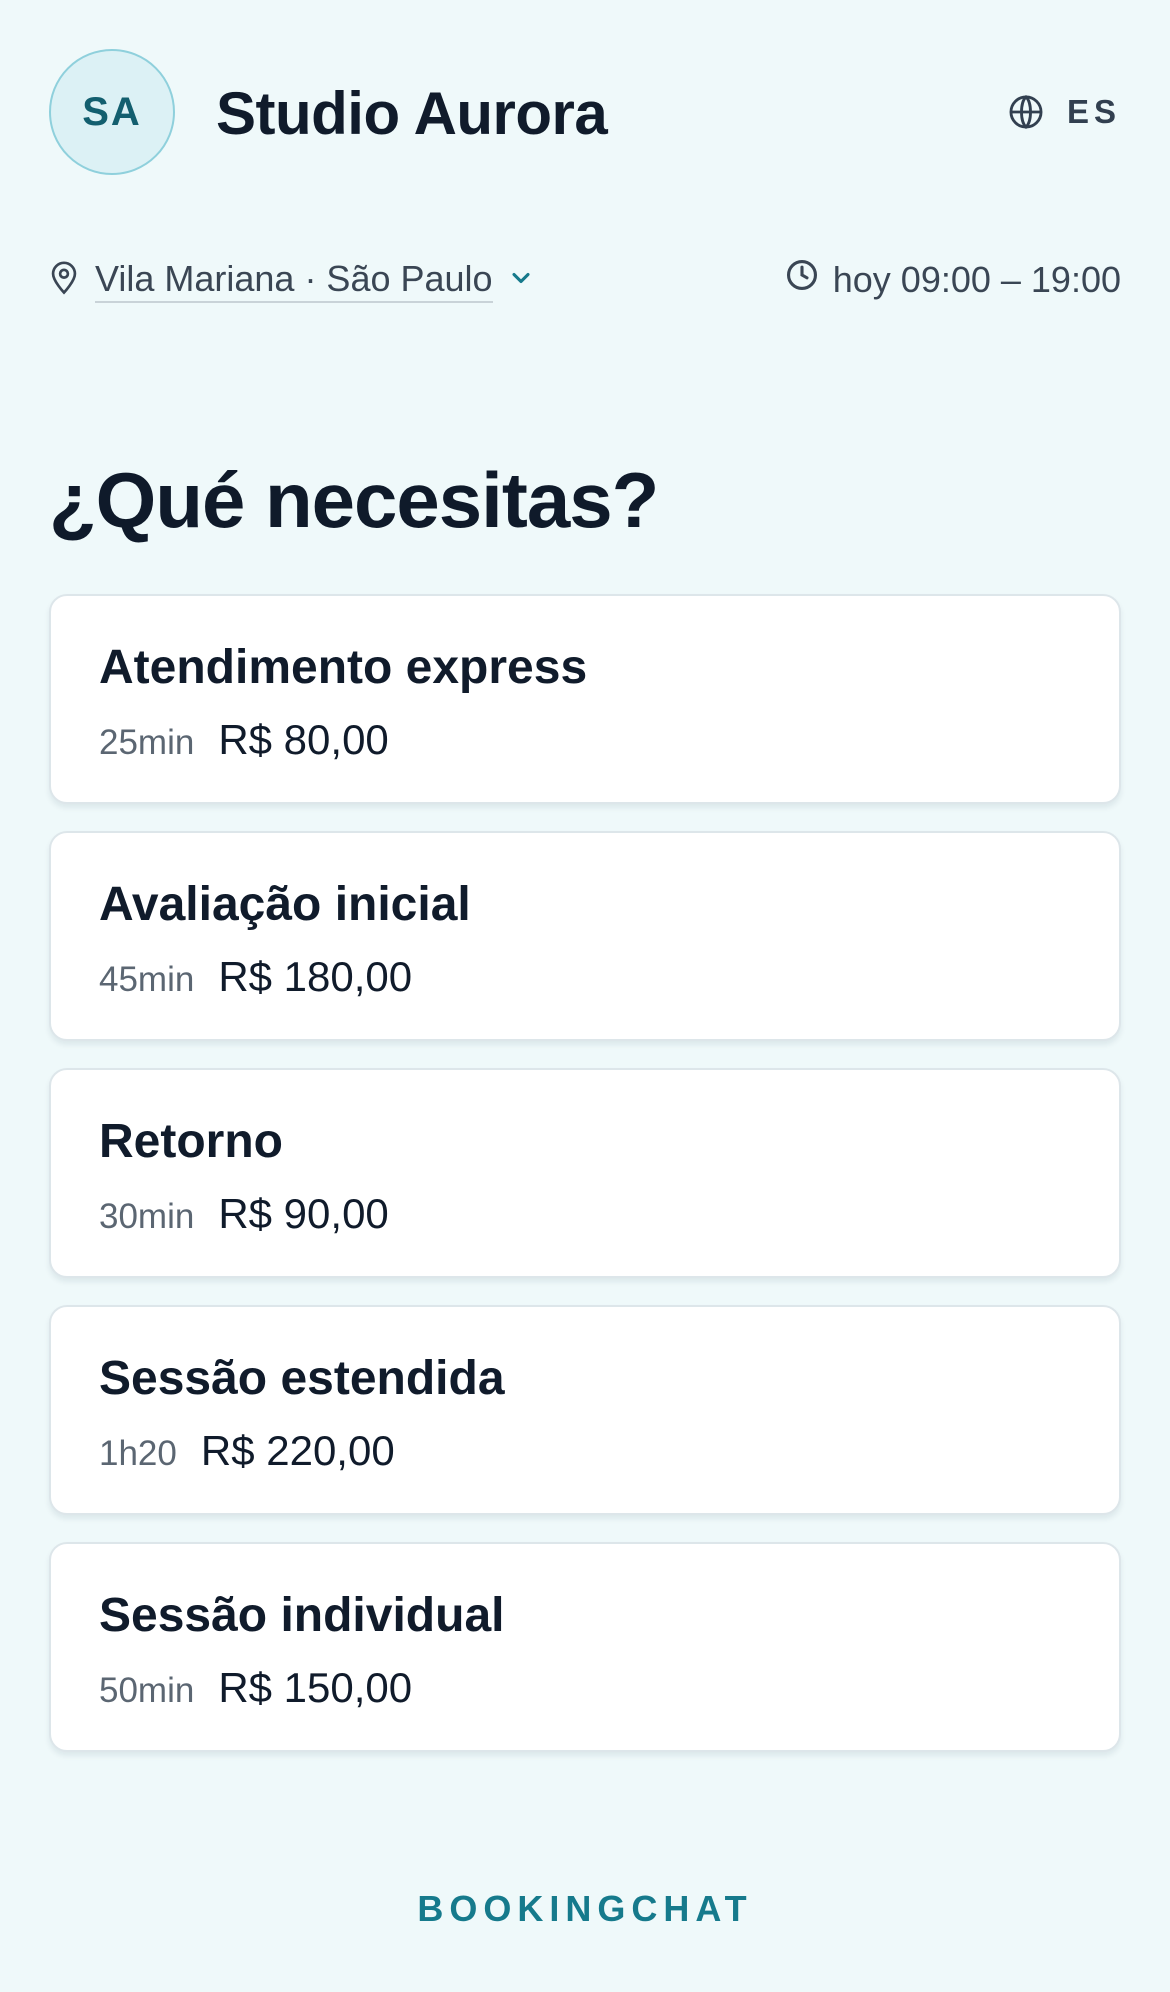 The height and width of the screenshot is (1992, 1170). Describe the element at coordinates (315, 976) in the screenshot. I see `service-price: R$ 180,00` at that location.